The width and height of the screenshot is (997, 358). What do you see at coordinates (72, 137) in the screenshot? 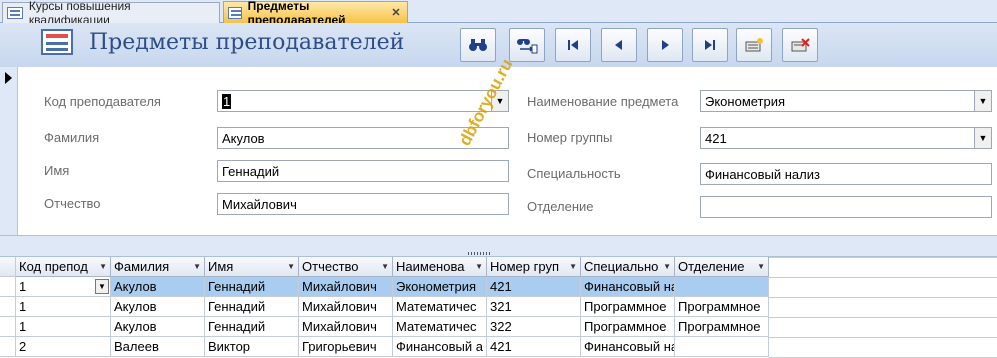
I see `last-name-label: Фамилия` at bounding box center [72, 137].